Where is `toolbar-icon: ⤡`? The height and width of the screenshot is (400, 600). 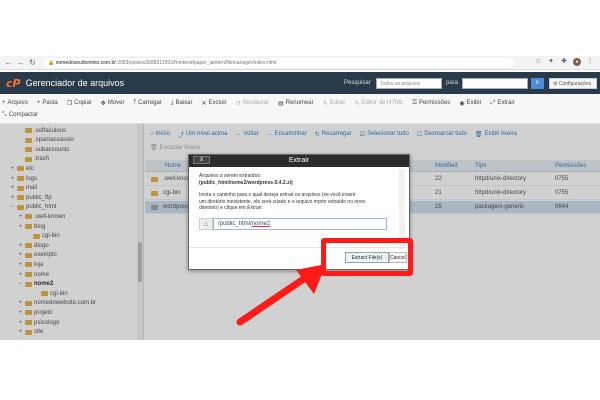
toolbar-icon: ⤡ is located at coordinates (4, 114).